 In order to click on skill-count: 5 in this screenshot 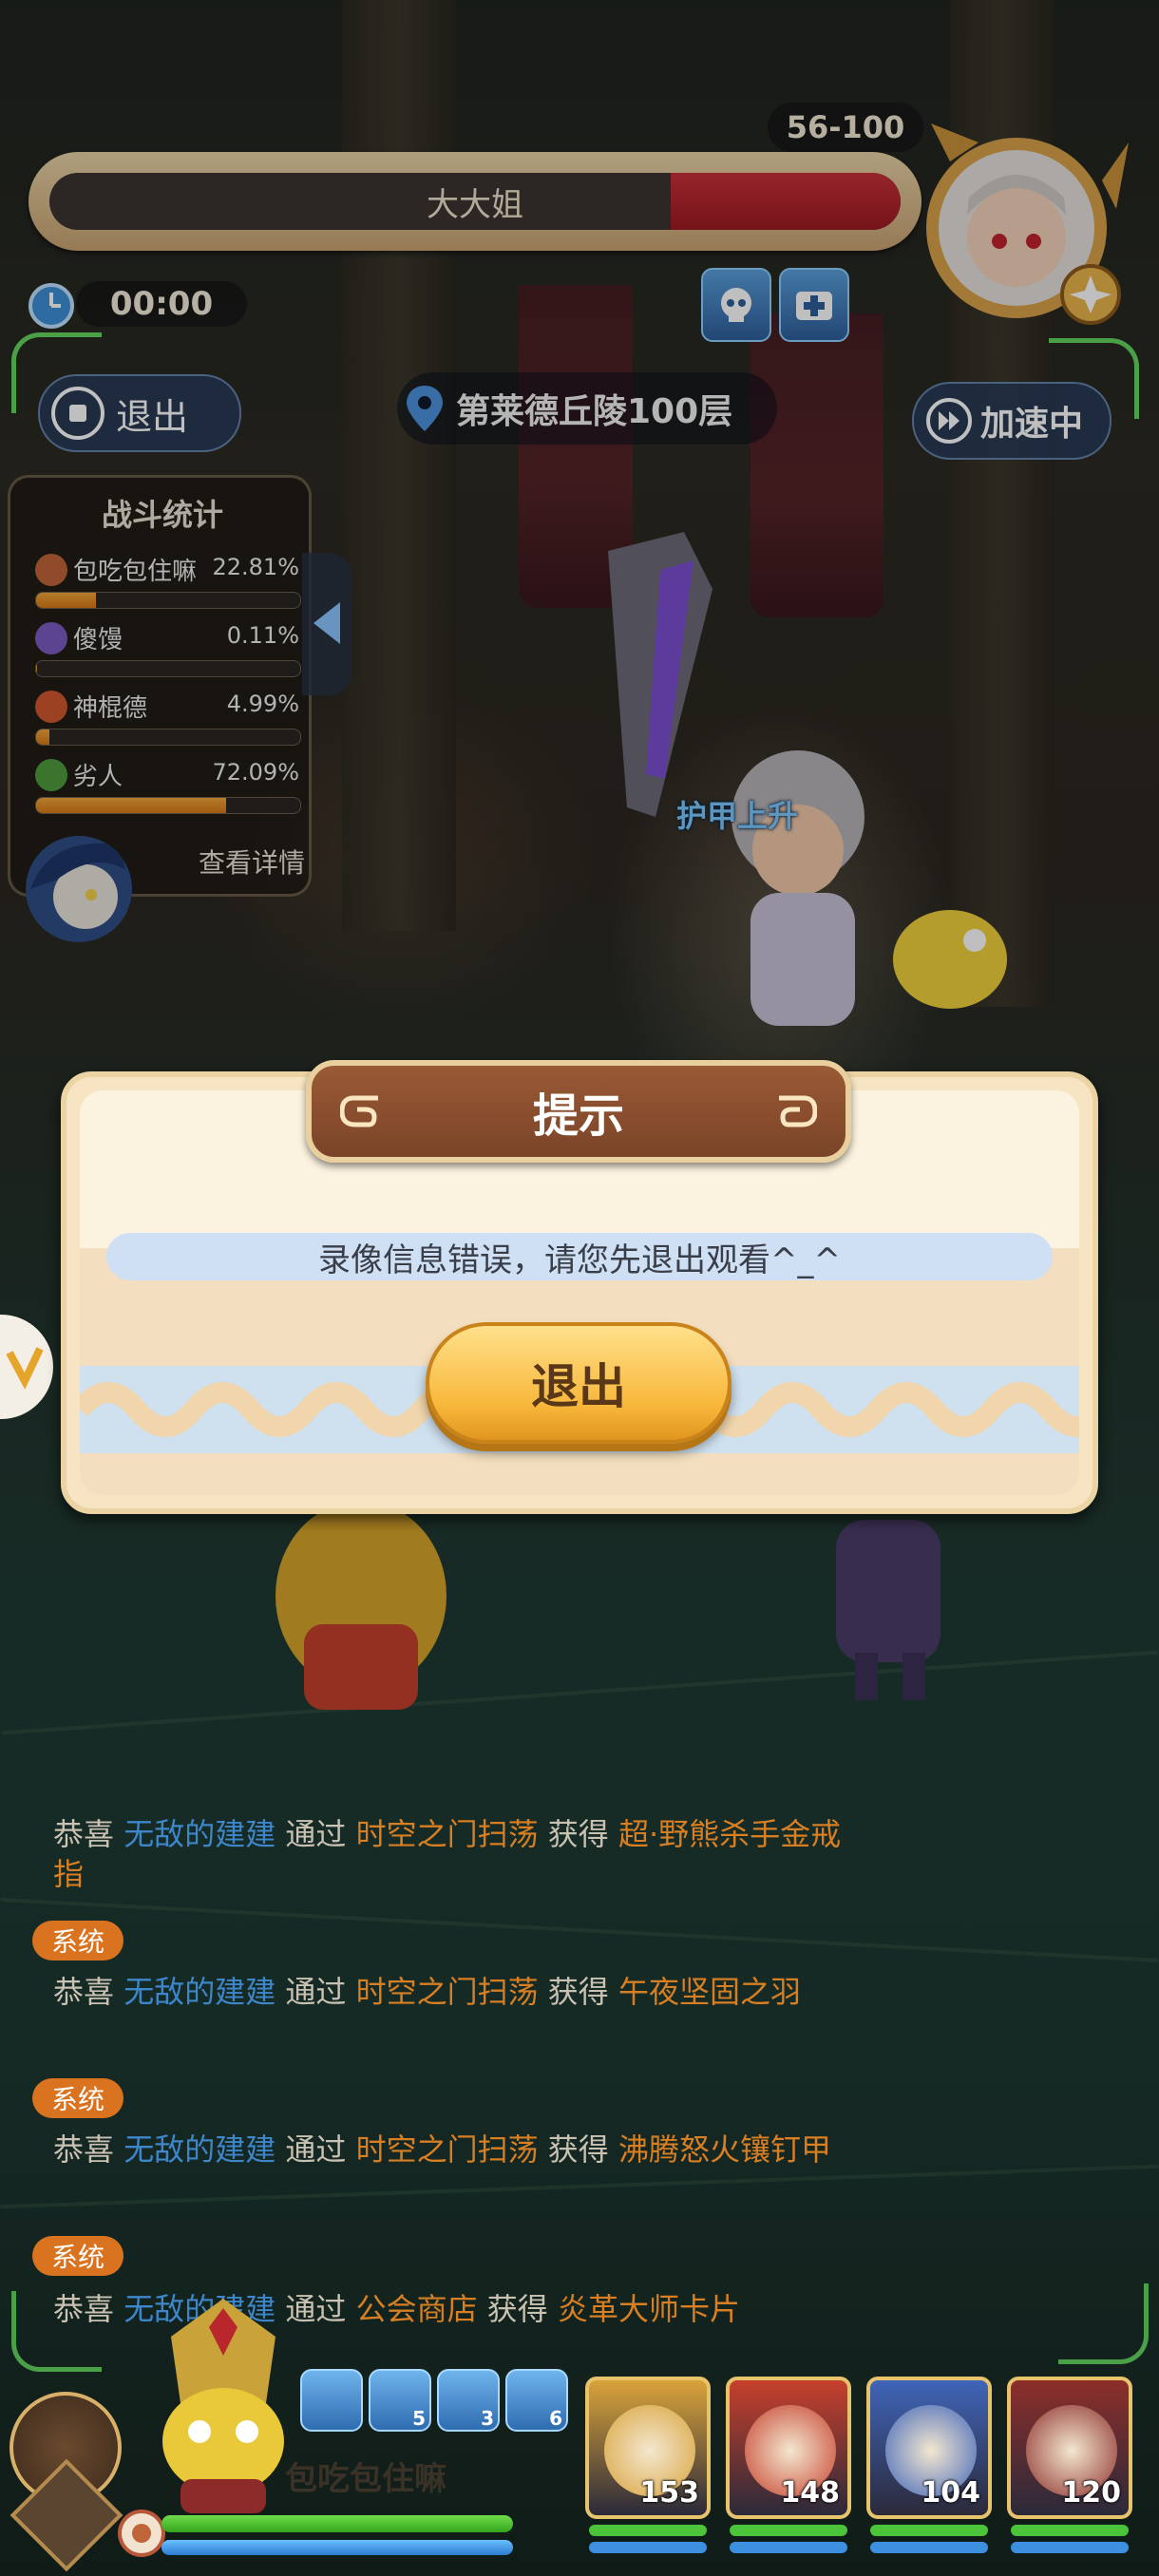, I will do `click(419, 2418)`.